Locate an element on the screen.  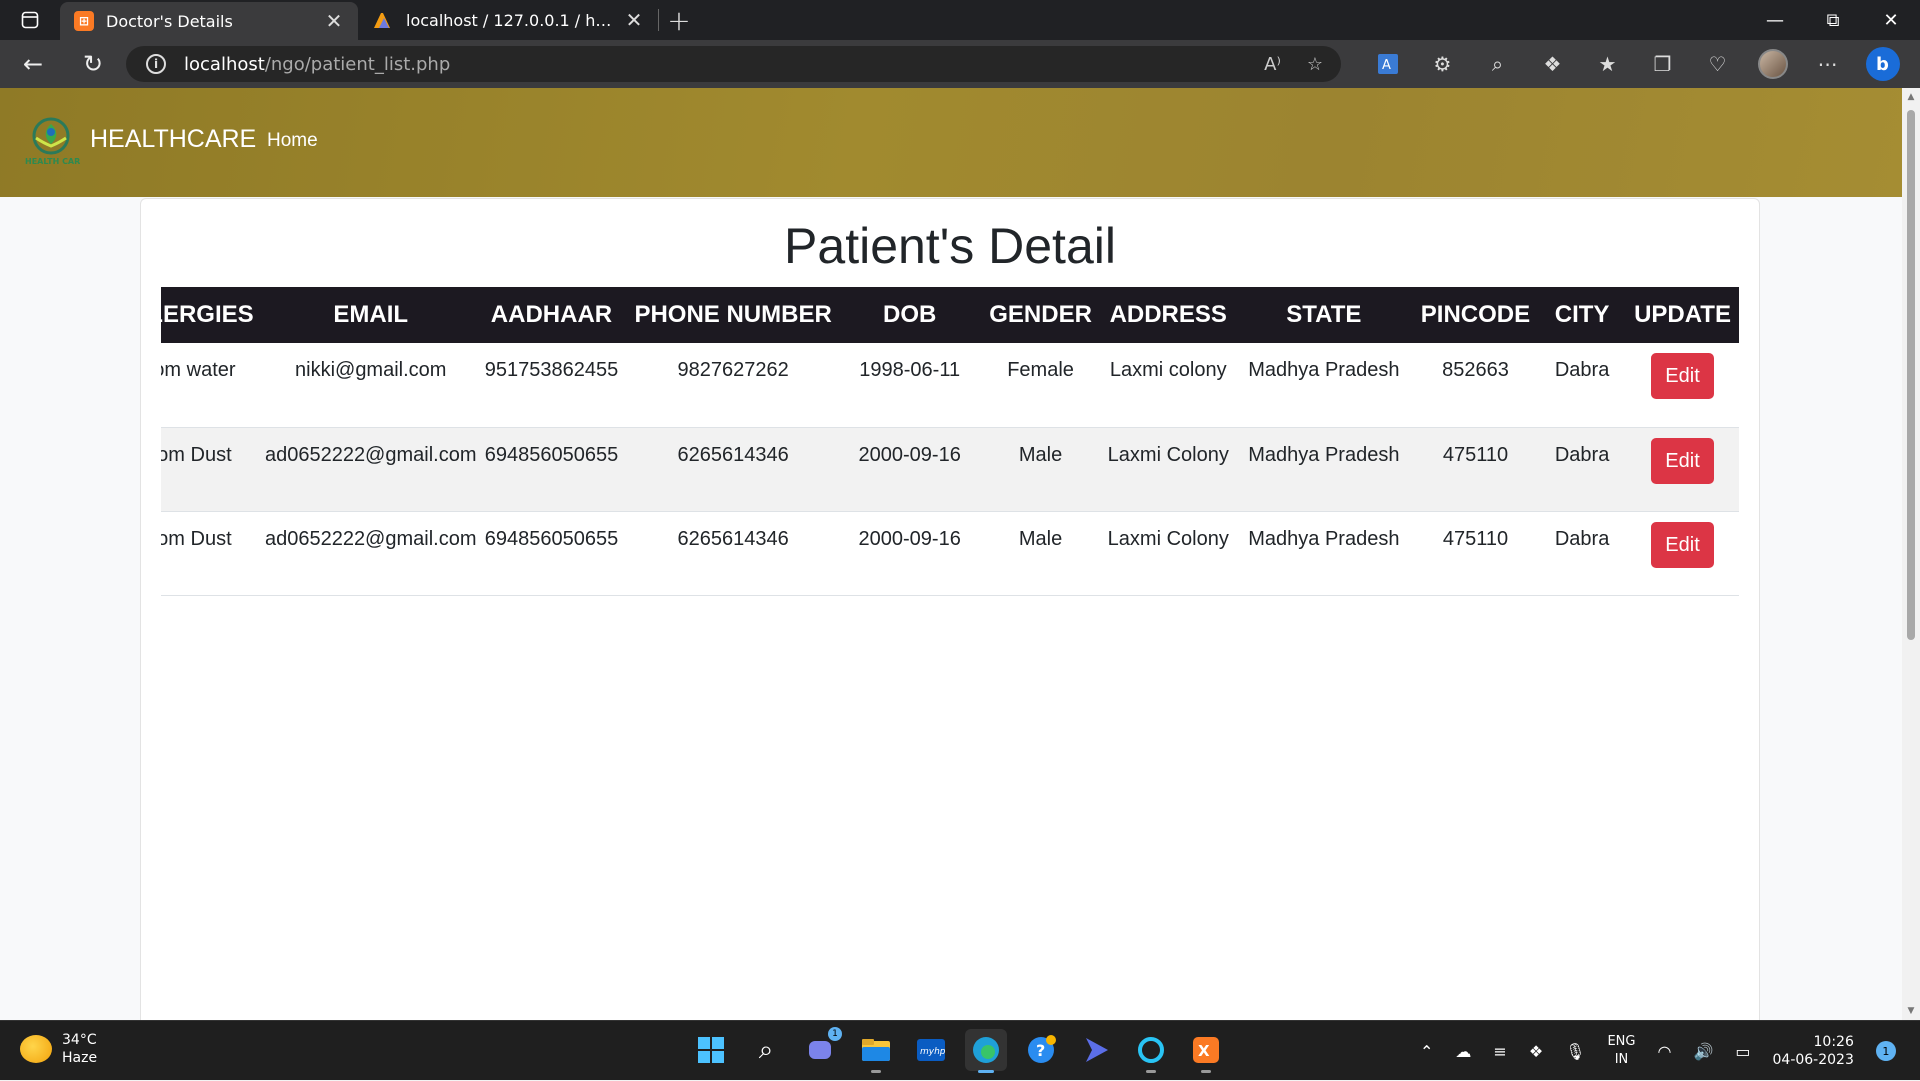
cell-update: Edit is located at coordinates (1682, 469).